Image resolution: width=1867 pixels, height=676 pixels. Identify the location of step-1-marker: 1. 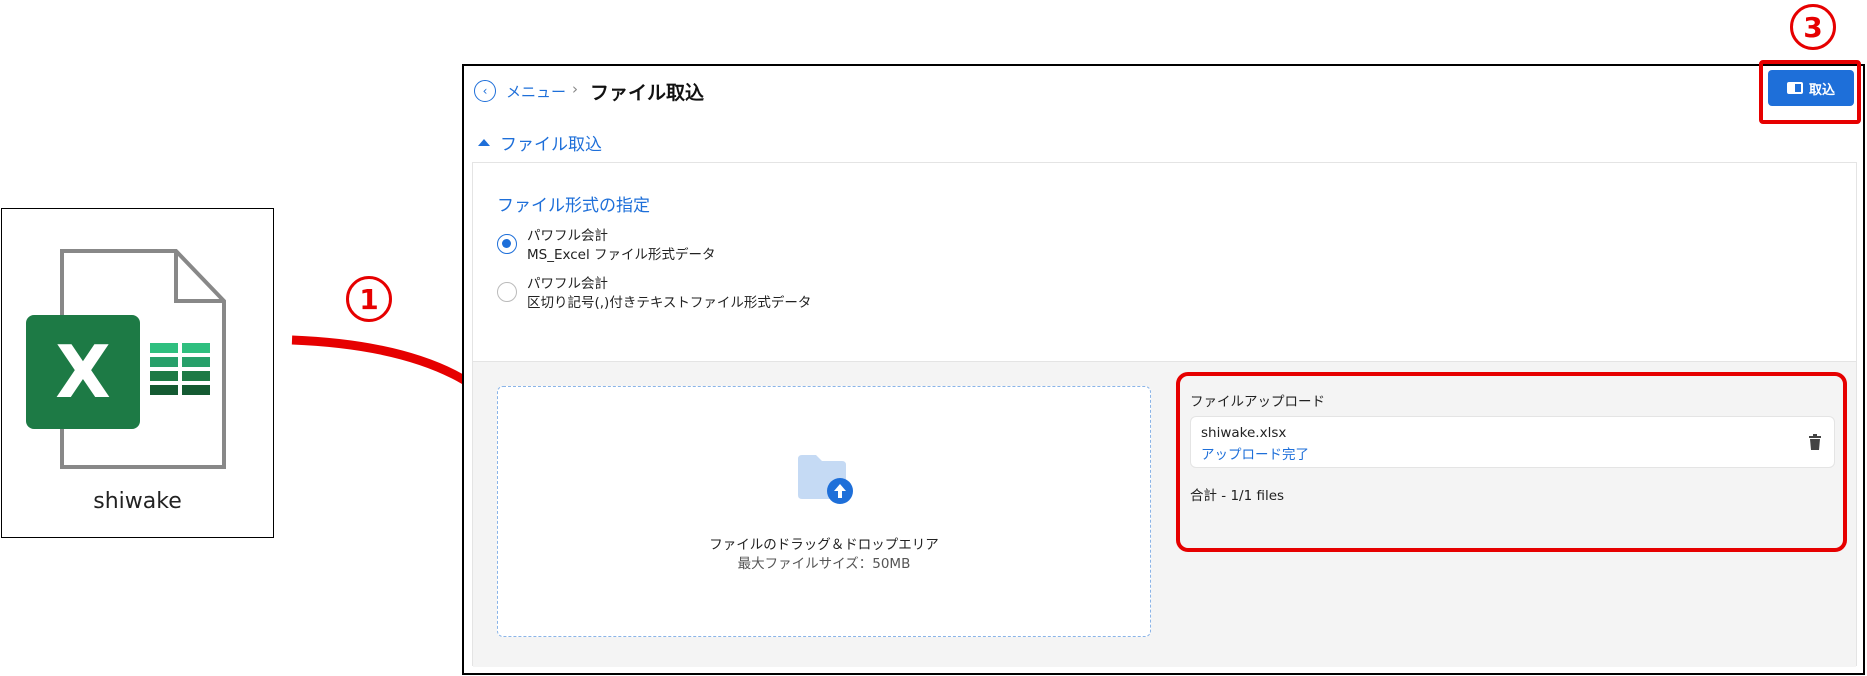
(369, 299).